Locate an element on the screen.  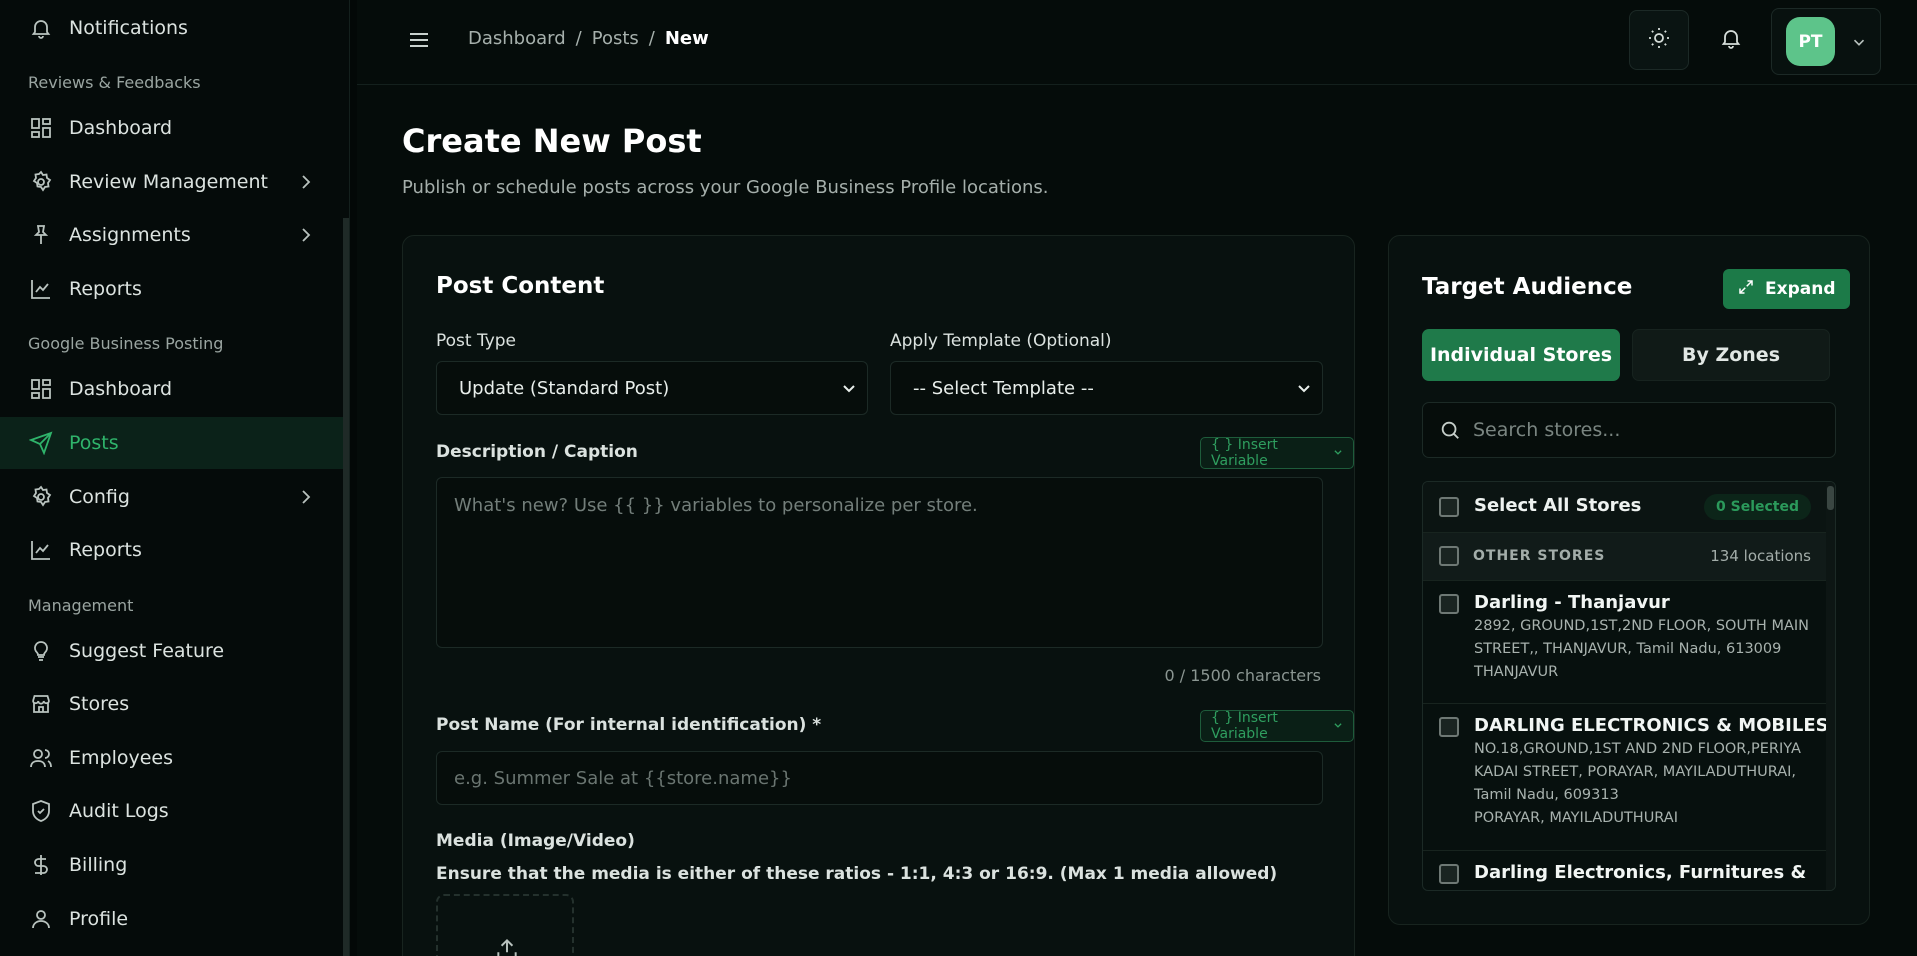
sidebar-item-label: Dashboard is located at coordinates (121, 389).